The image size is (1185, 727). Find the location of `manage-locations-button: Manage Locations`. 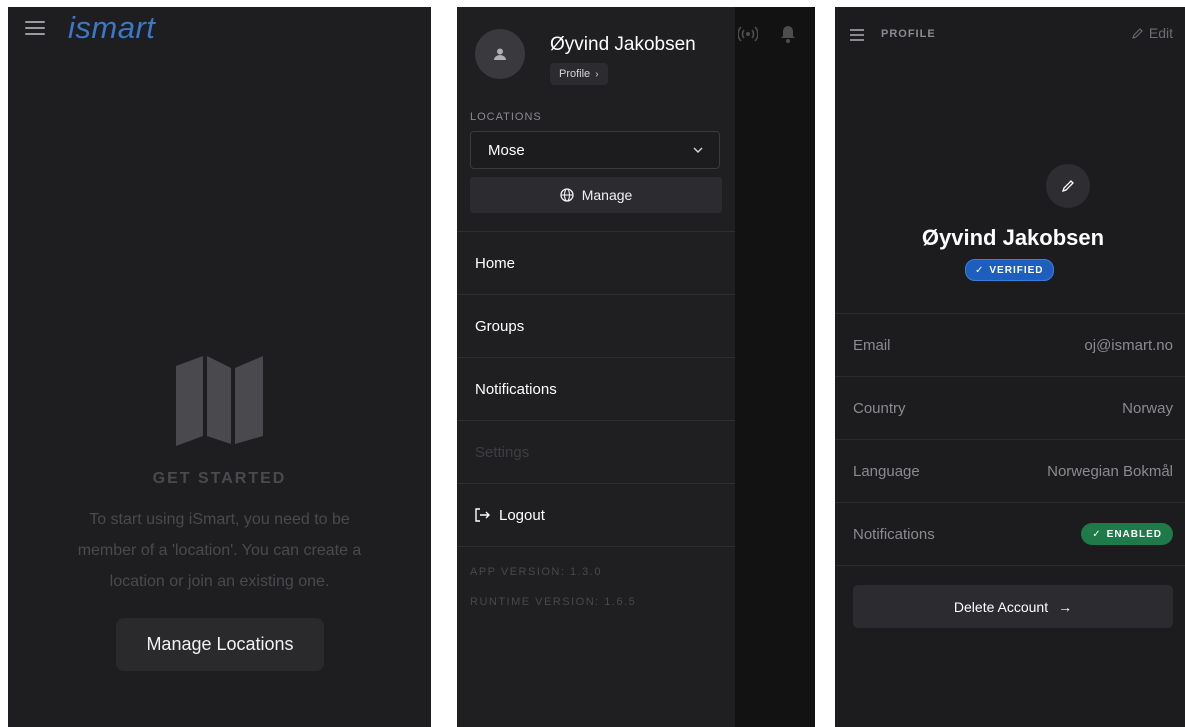

manage-locations-button: Manage Locations is located at coordinates (220, 644).